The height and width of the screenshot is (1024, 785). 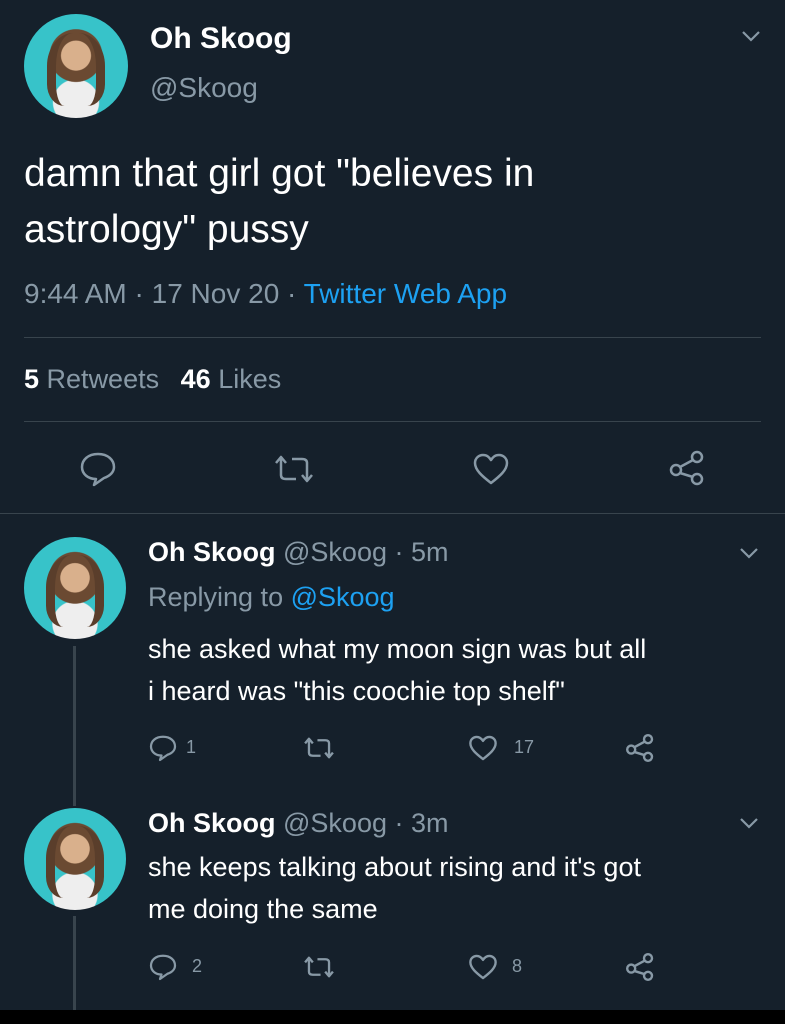 I want to click on like-count: 8, so click(x=517, y=966).